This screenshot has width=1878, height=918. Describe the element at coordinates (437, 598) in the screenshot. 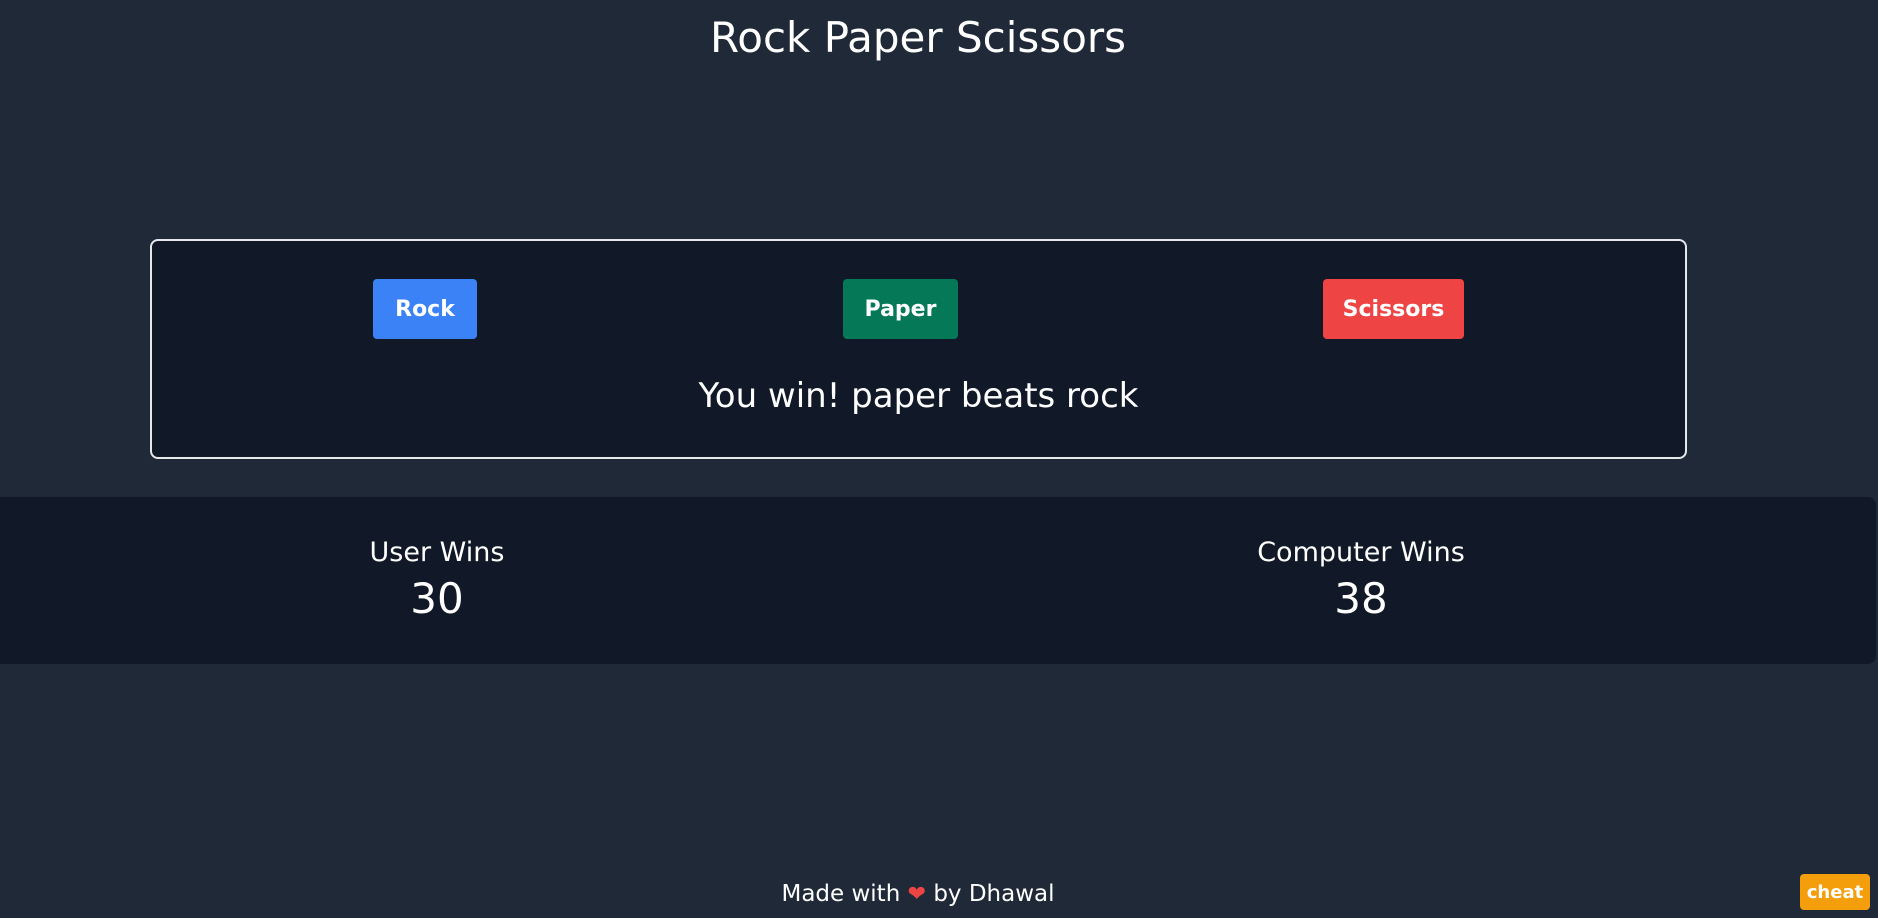

I see `user-wins-value: 30` at that location.